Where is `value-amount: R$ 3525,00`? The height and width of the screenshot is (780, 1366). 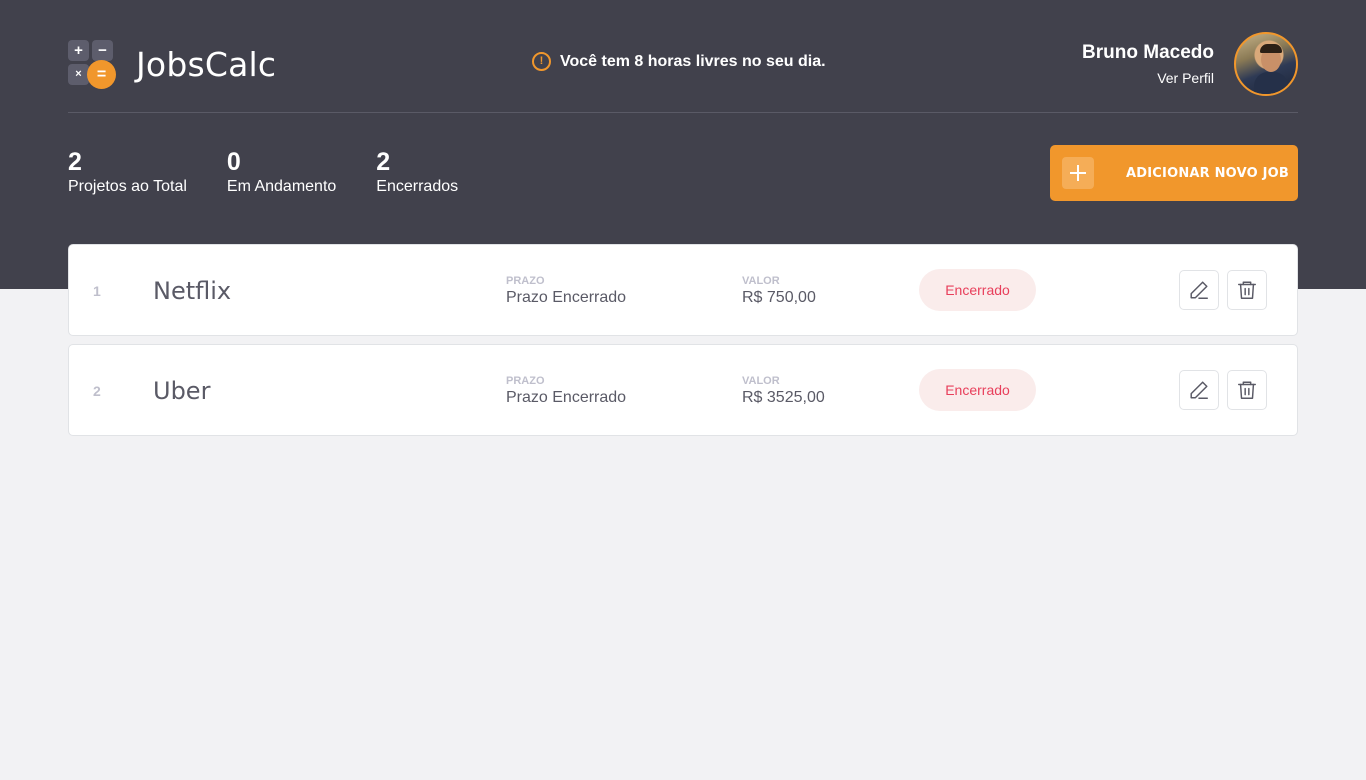
value-amount: R$ 3525,00 is located at coordinates (783, 397).